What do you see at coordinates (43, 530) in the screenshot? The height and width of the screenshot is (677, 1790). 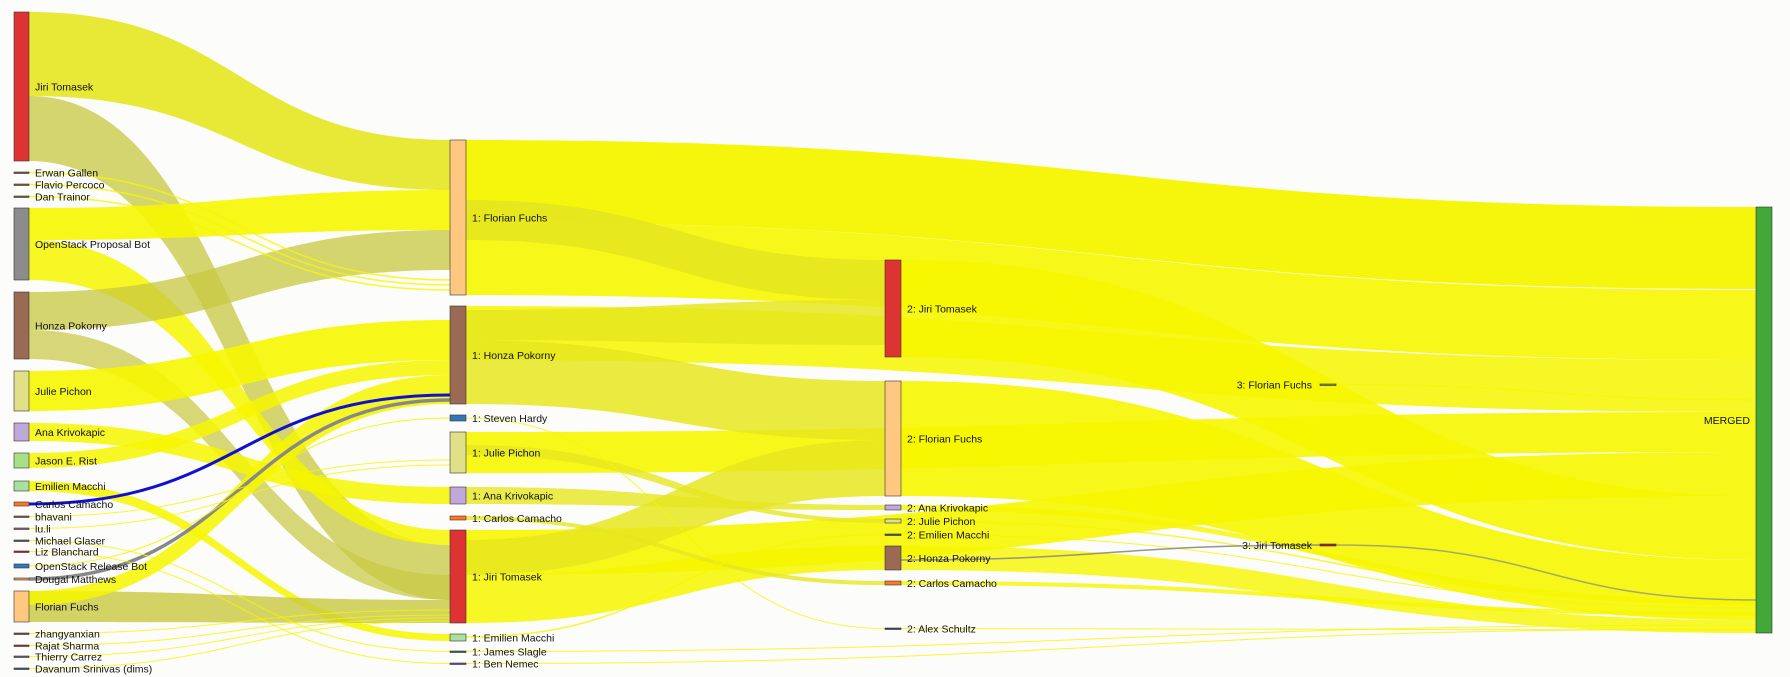 I see `label-c0-luli: lu.li` at bounding box center [43, 530].